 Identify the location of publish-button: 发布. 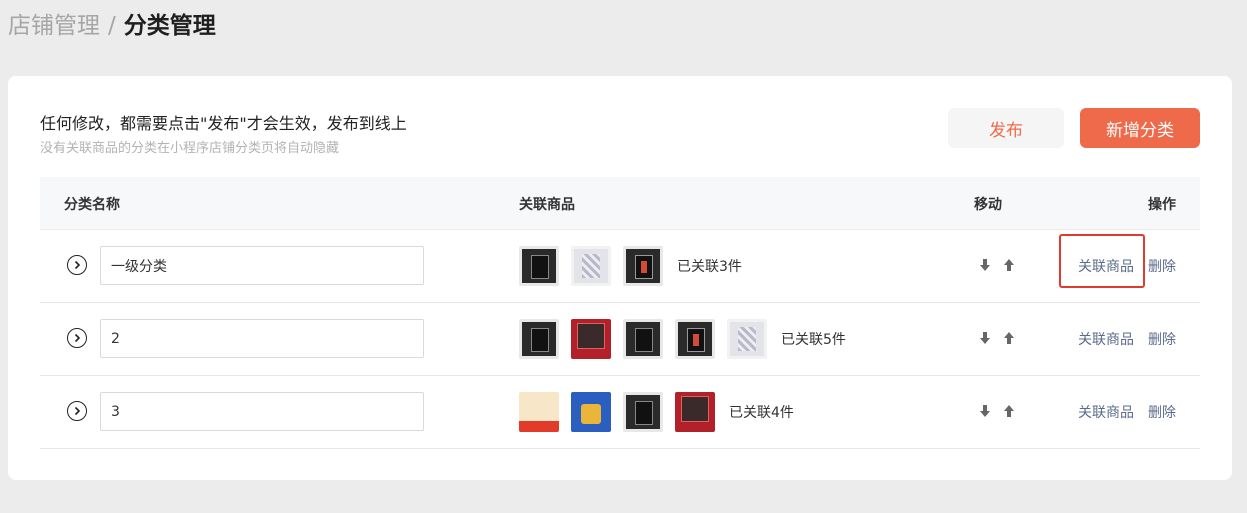
(1006, 128).